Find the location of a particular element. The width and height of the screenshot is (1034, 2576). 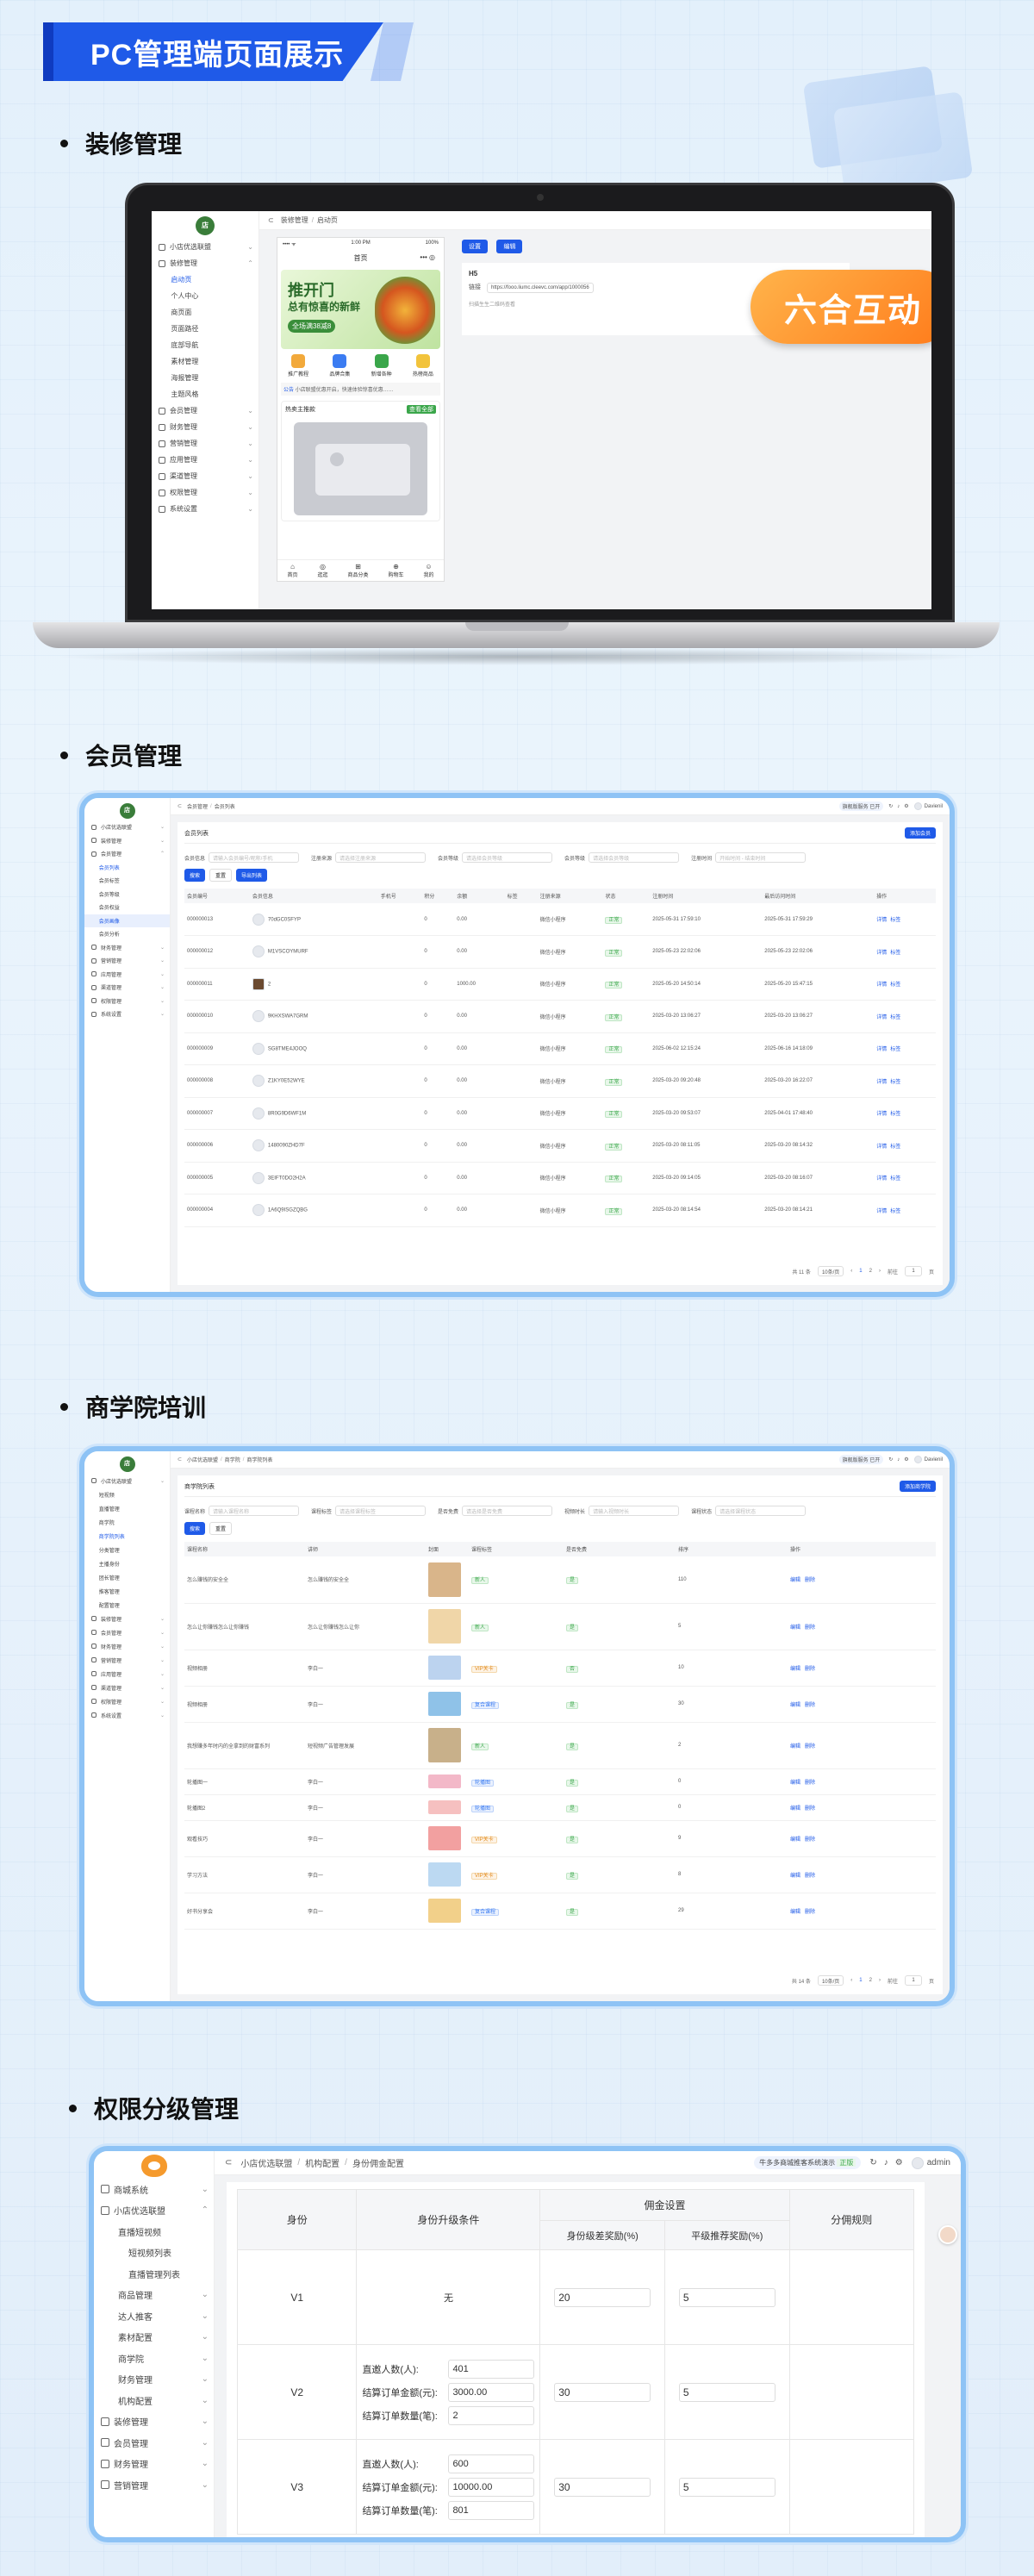

condition-input: 10000.00 is located at coordinates (491, 2487).